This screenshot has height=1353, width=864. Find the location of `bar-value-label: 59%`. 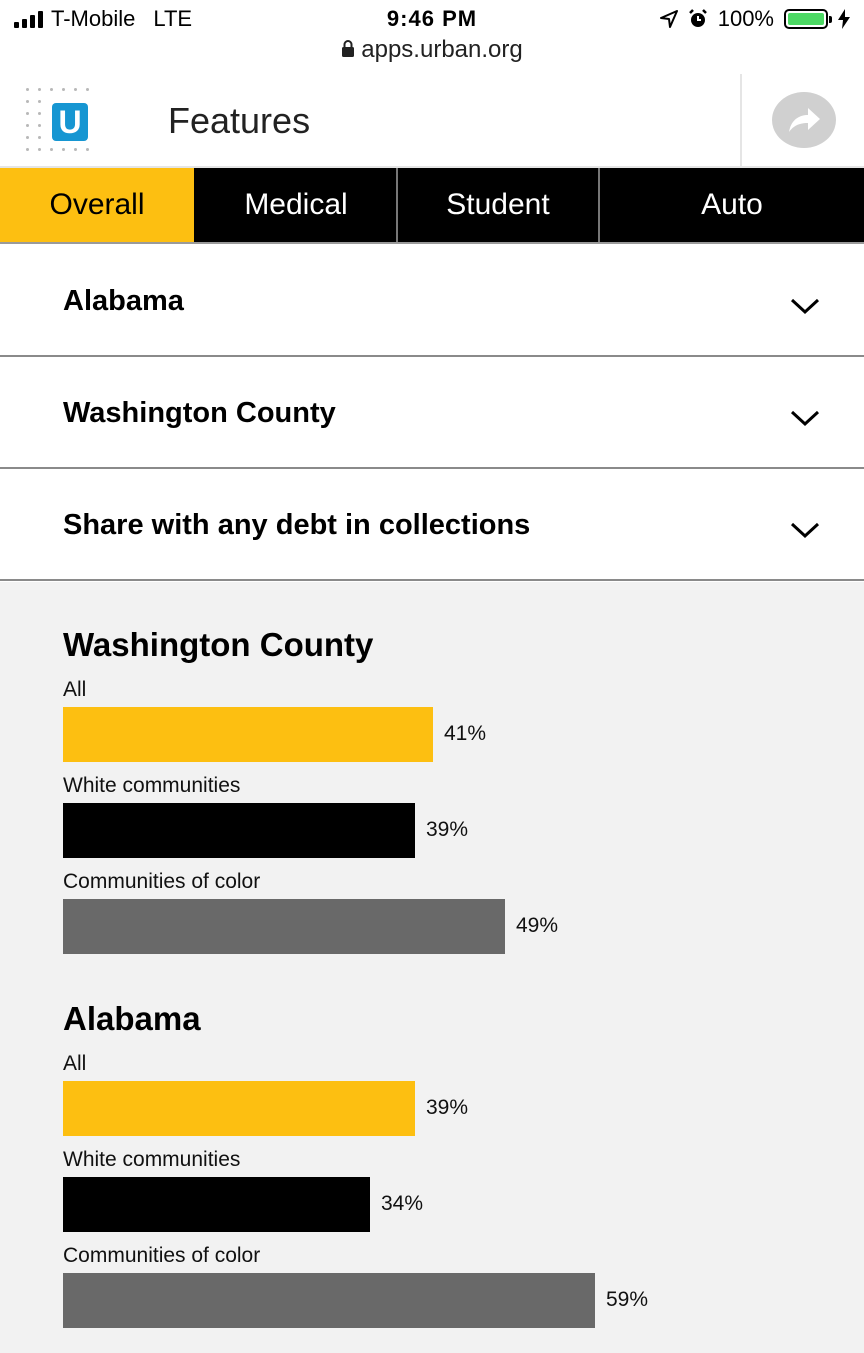

bar-value-label: 59% is located at coordinates (627, 1299).